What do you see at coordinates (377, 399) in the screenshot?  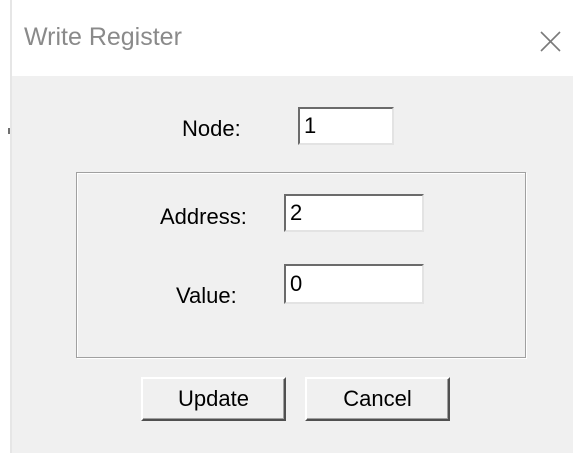 I see `cancel-button: Cancel` at bounding box center [377, 399].